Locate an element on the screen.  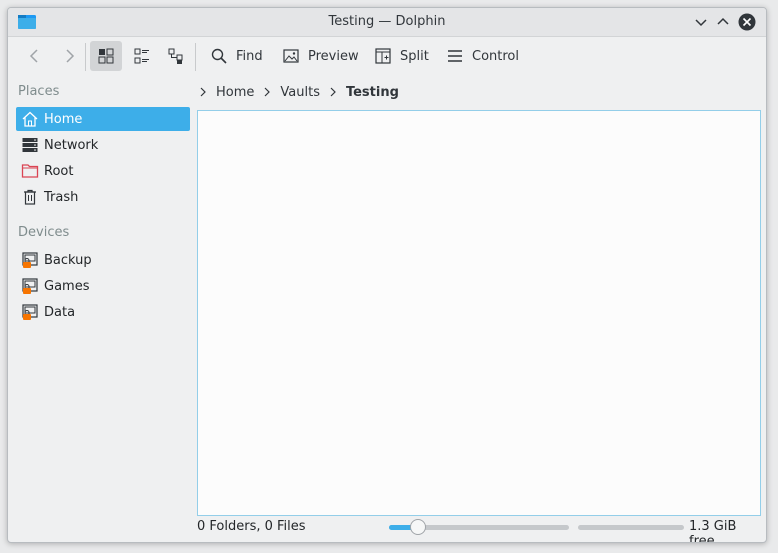
control-menu-button: Control is located at coordinates (482, 56).